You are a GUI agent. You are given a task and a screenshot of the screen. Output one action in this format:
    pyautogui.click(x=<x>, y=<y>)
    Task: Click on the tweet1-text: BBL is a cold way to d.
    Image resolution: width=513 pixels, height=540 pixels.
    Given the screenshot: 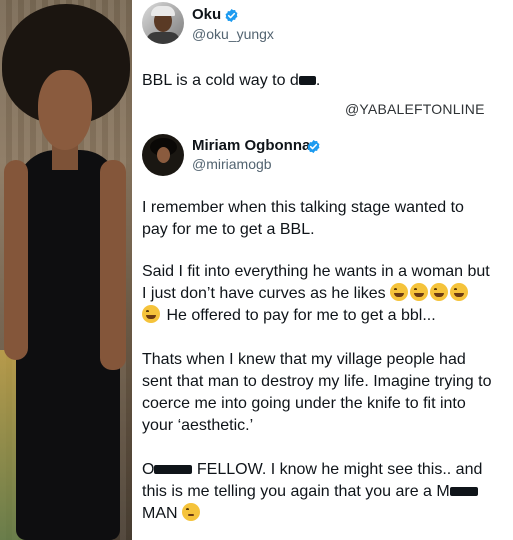 What is the action you would take?
    pyautogui.click(x=231, y=80)
    